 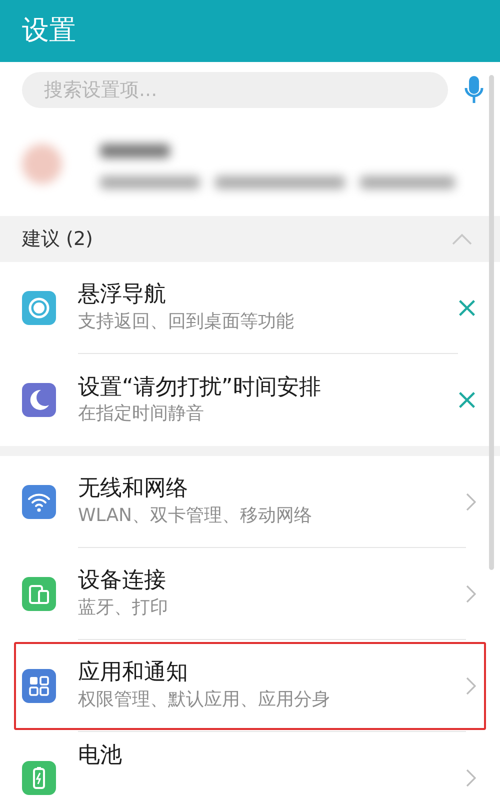 What do you see at coordinates (186, 322) in the screenshot?
I see `item-subtitle: 支持返回、回到桌面等功能` at bounding box center [186, 322].